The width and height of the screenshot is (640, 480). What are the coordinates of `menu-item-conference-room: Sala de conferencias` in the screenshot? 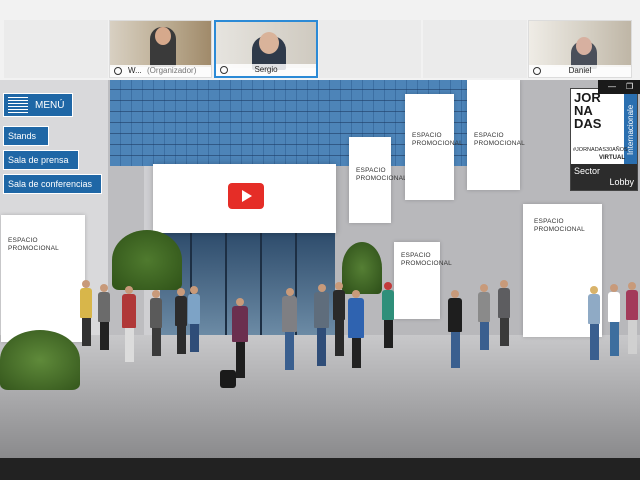 It's located at (52, 184).